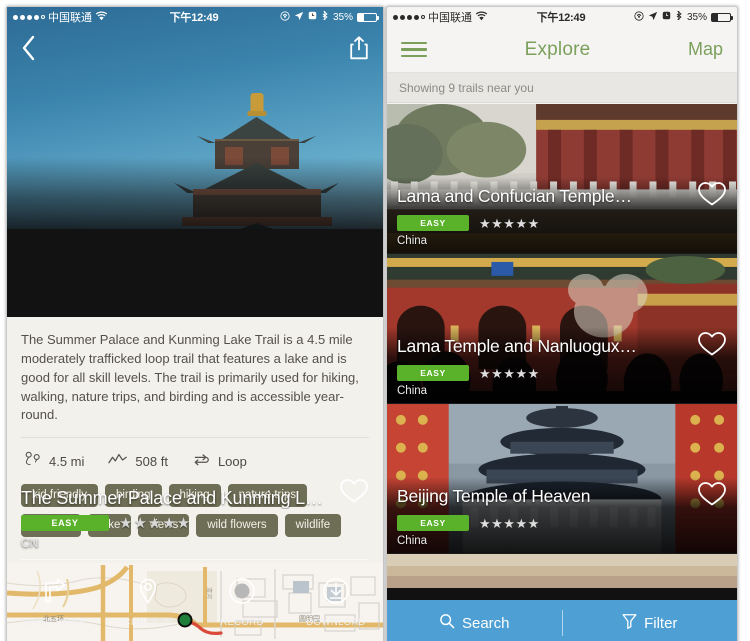 The width and height of the screenshot is (750, 641). I want to click on trail-stats: 4.5 mi 508 ft Loop, so click(195, 460).